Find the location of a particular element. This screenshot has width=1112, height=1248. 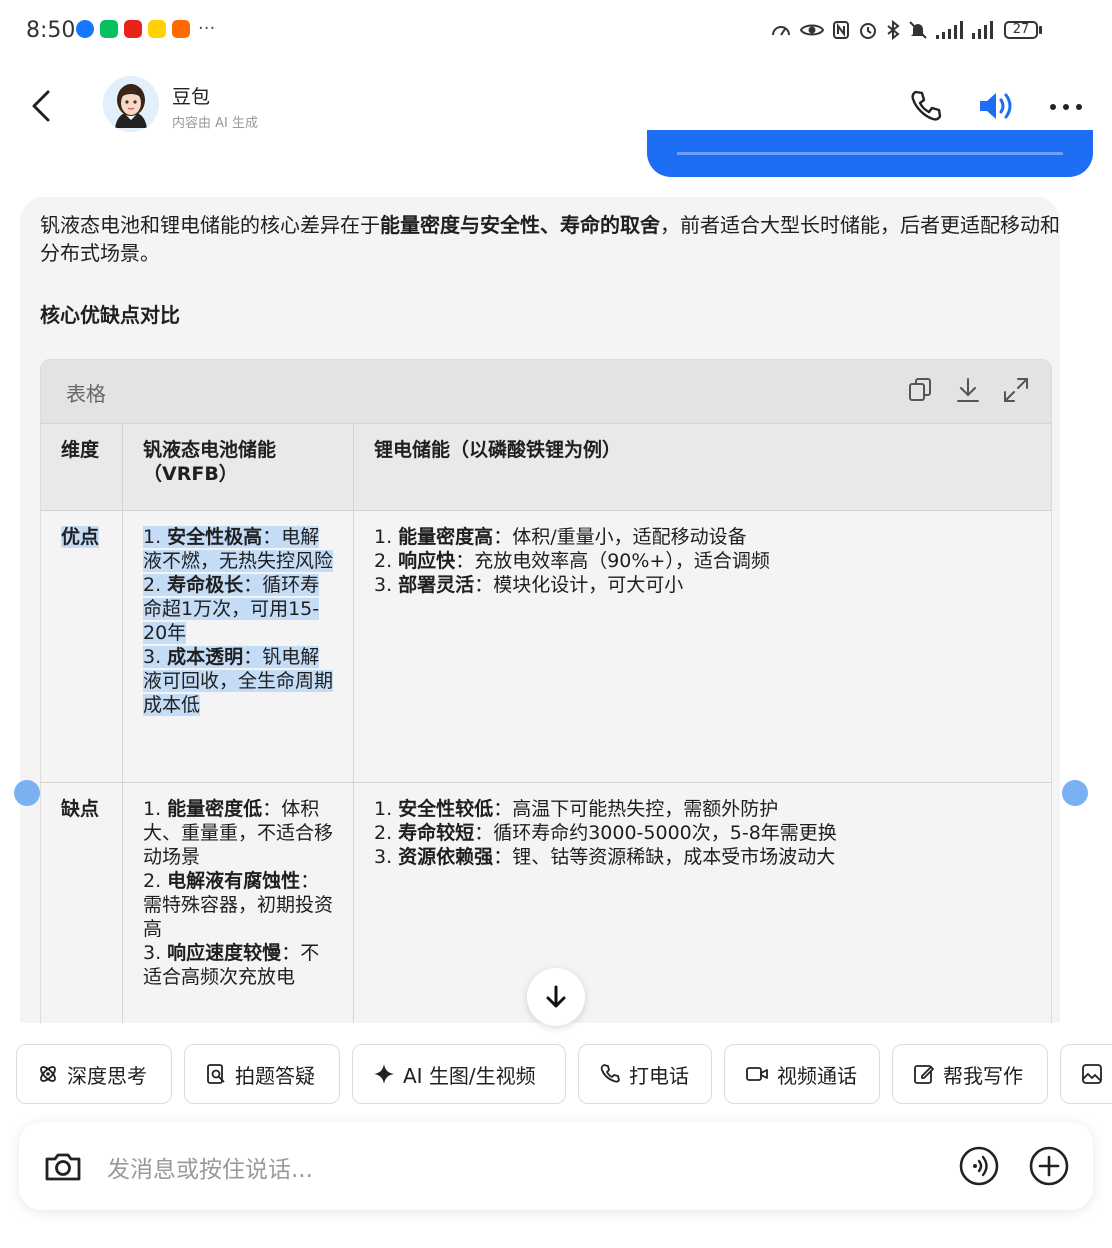

status-time: 8:50 is located at coordinates (51, 30).